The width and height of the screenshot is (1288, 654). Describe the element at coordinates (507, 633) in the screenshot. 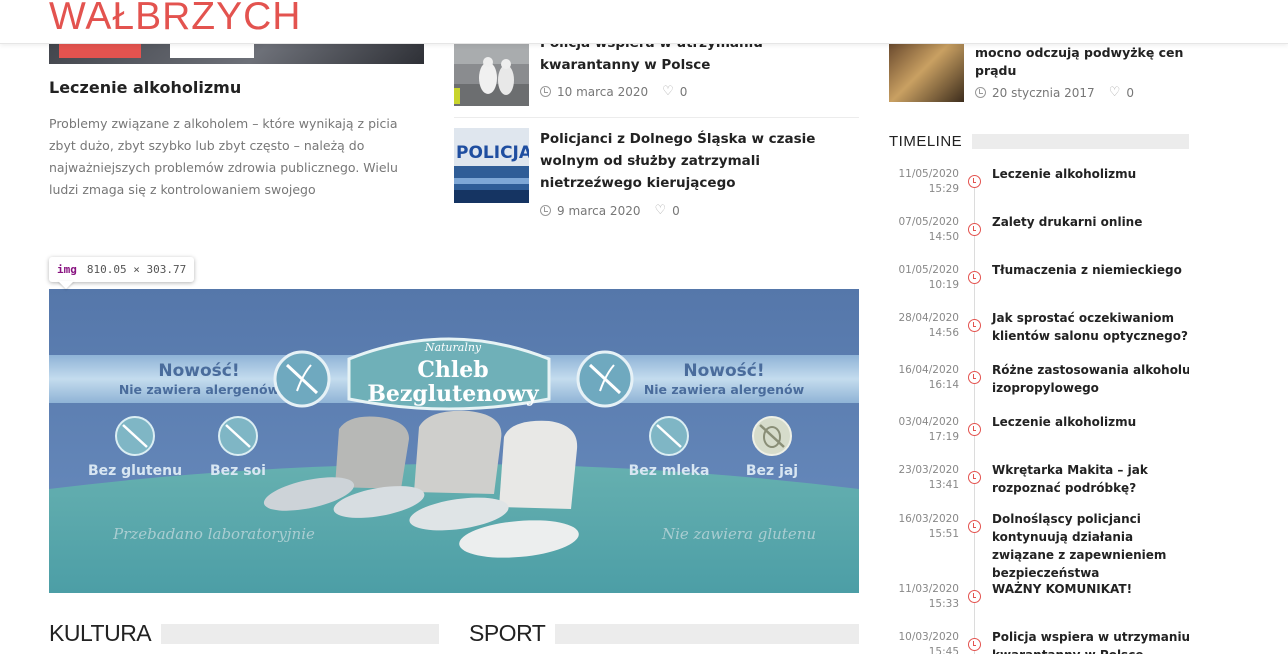

I see `section-label: SPORT` at that location.